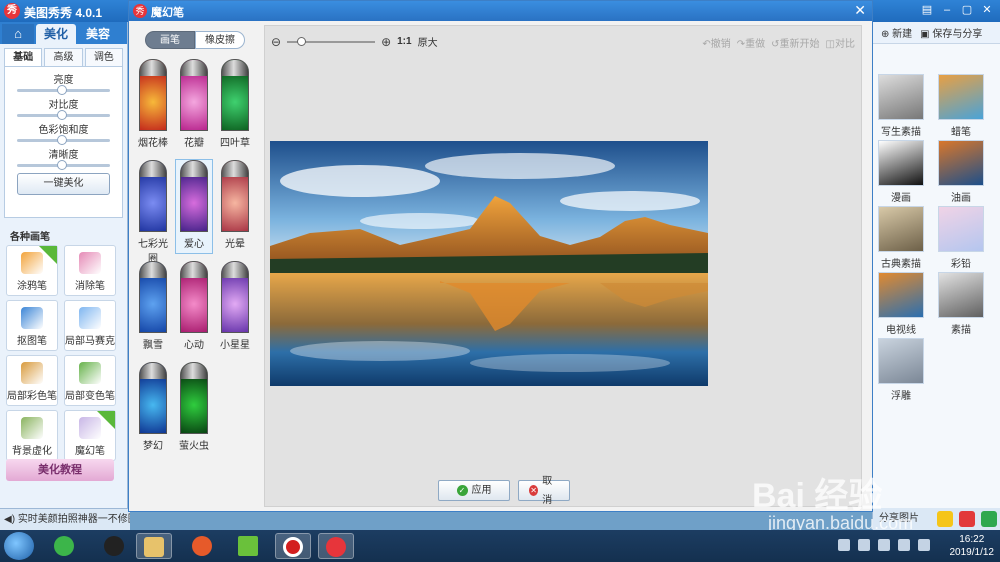 The image size is (1000, 562). Describe the element at coordinates (154, 546) in the screenshot. I see `taskbar-app-explorer` at that location.